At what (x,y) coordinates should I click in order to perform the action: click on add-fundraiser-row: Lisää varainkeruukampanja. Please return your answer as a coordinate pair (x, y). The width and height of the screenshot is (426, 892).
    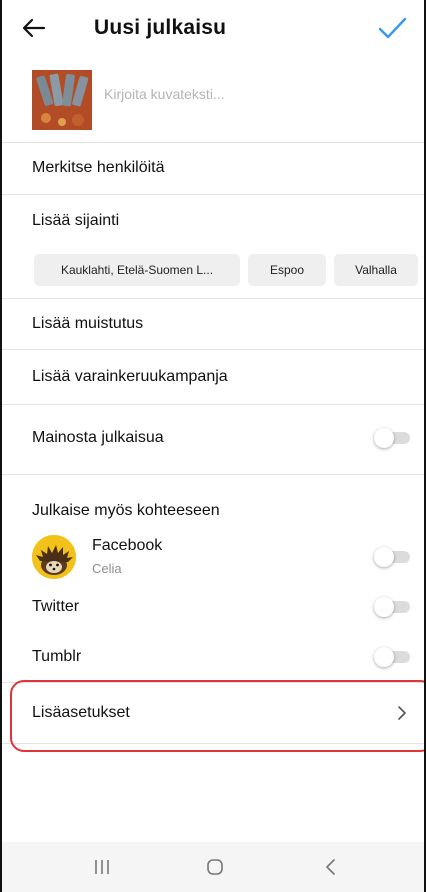
    Looking at the image, I should click on (213, 377).